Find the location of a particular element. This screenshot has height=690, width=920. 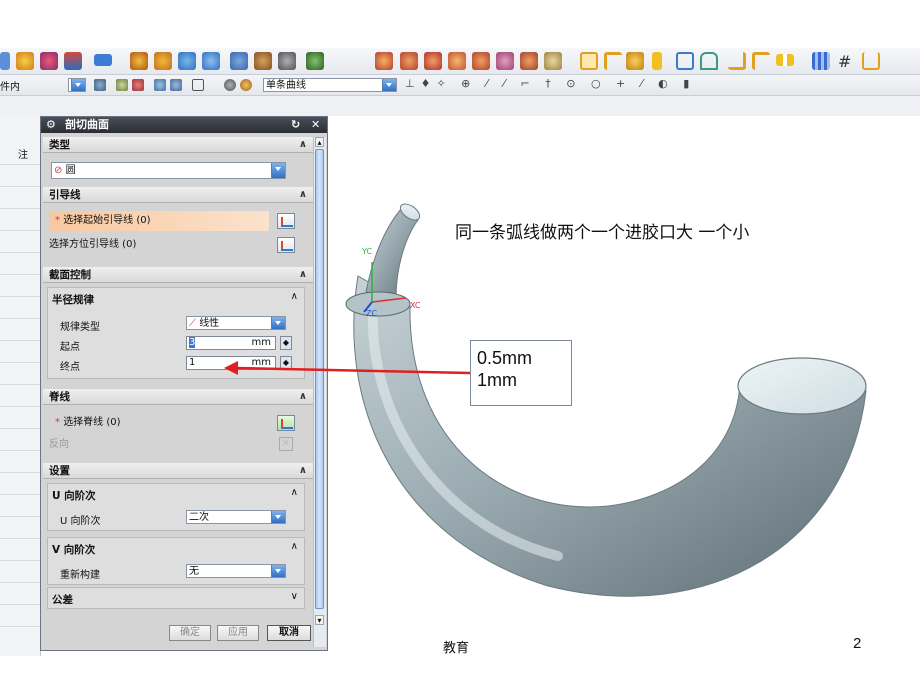

select-orient-guide-label: 选择方位引导线 (0) is located at coordinates (93, 244).